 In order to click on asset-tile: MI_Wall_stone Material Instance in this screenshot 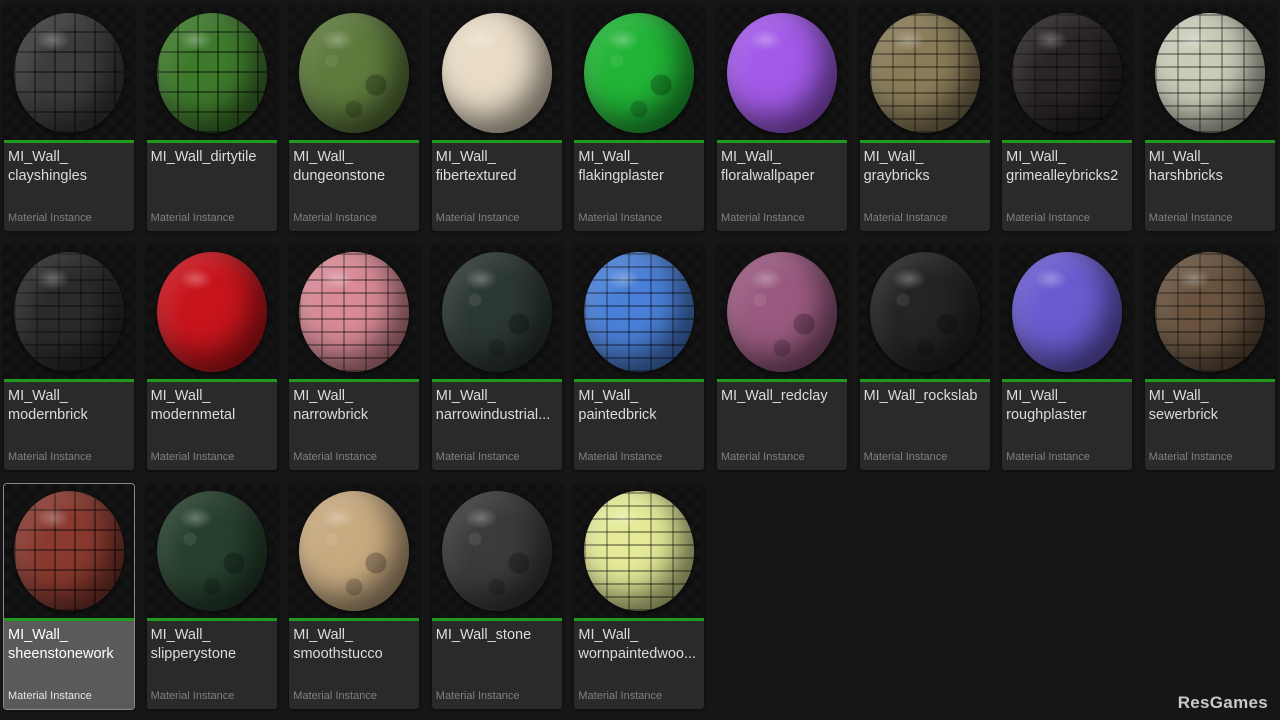, I will do `click(496, 596)`.